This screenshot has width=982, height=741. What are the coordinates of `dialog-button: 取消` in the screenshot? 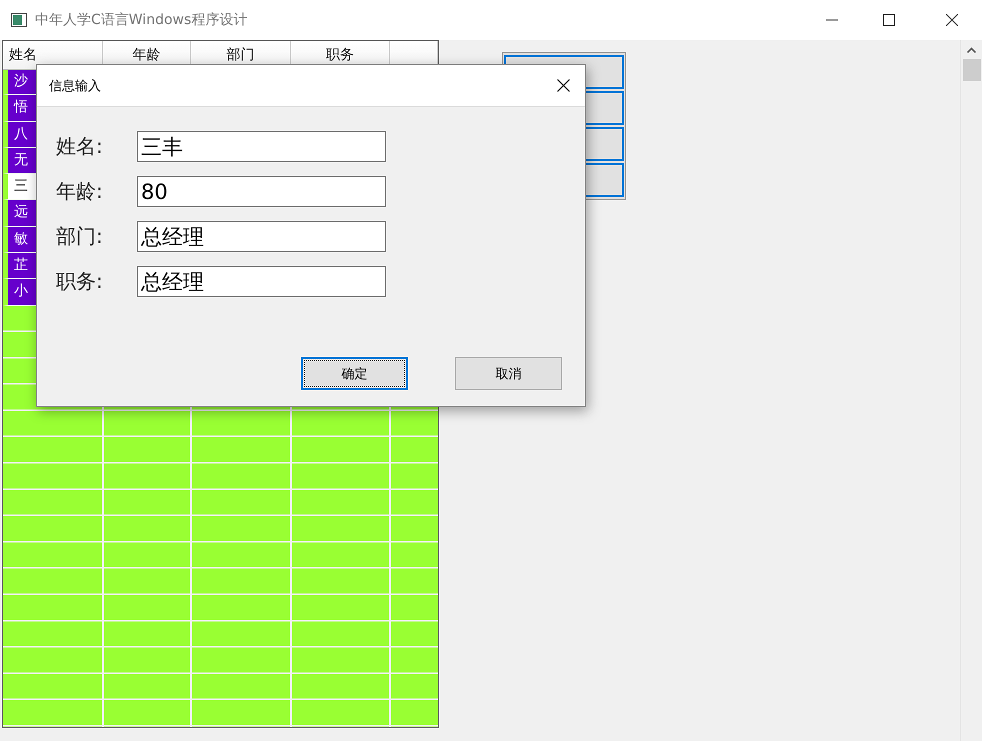 It's located at (508, 373).